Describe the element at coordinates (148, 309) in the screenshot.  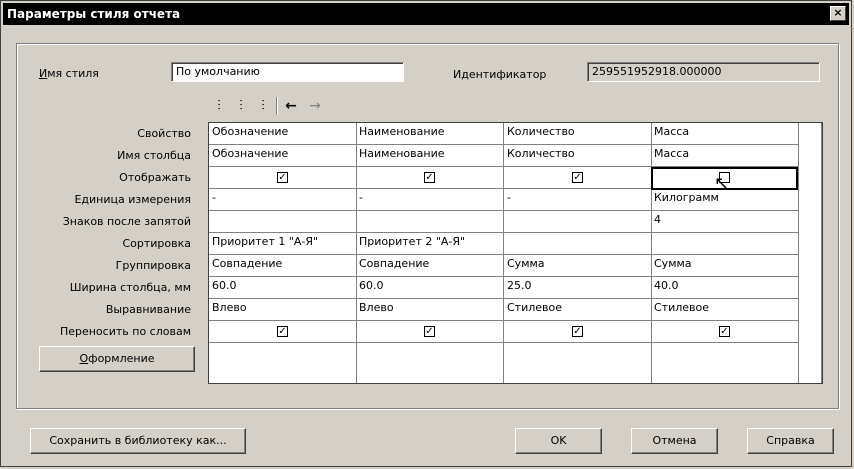
I see `row-label: Выравнивание` at that location.